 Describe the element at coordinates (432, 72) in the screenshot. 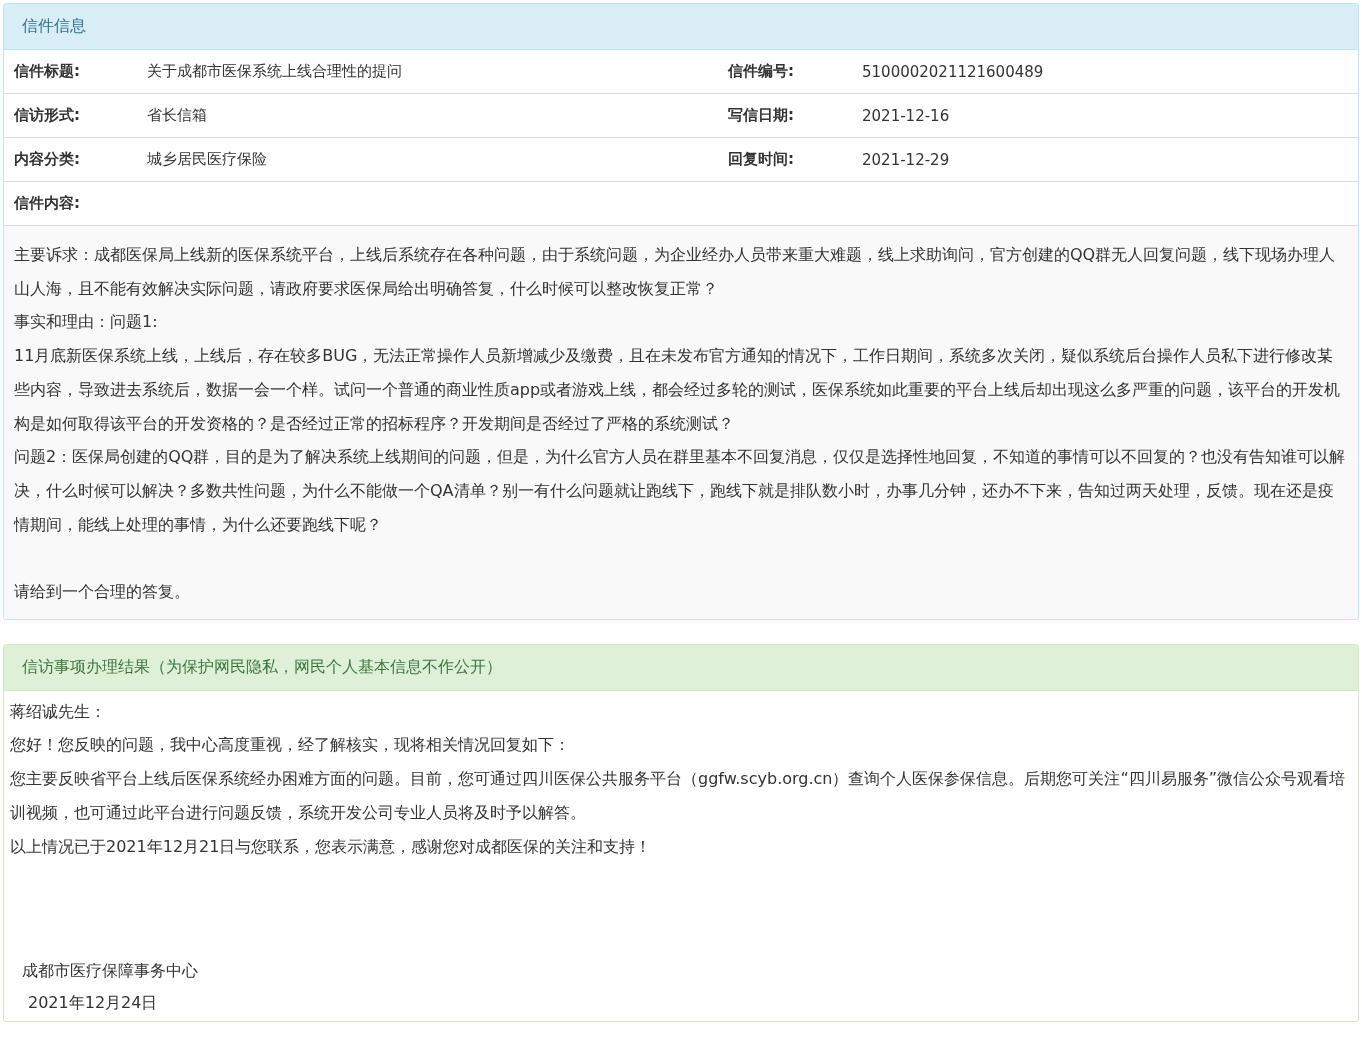

I see `field-value: 关于成都市医保系统上线合理性的提问` at that location.